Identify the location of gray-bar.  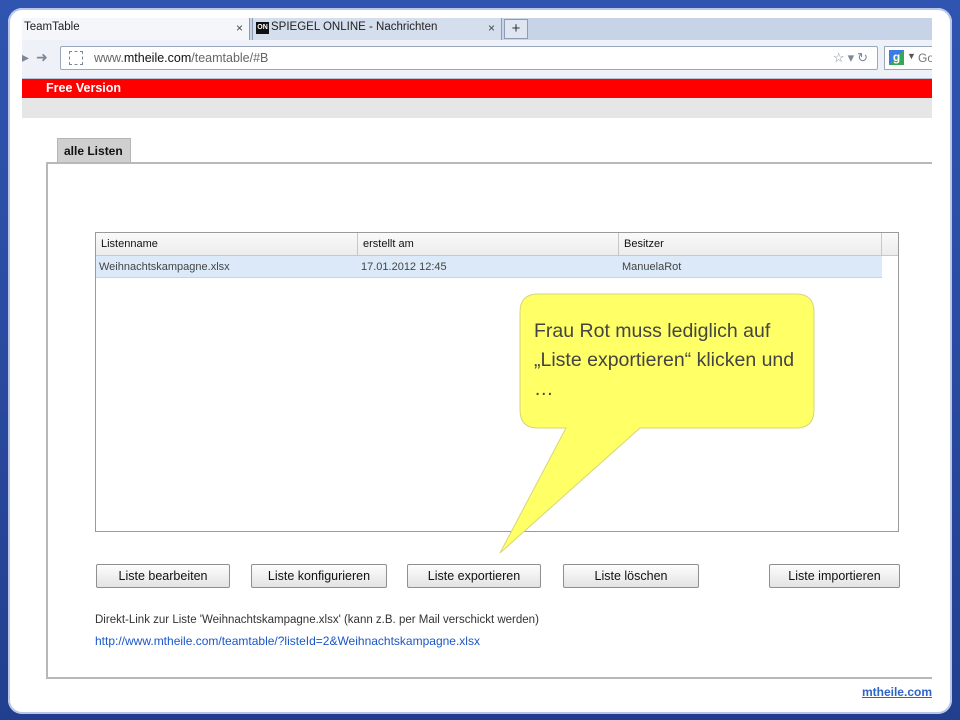
(477, 108).